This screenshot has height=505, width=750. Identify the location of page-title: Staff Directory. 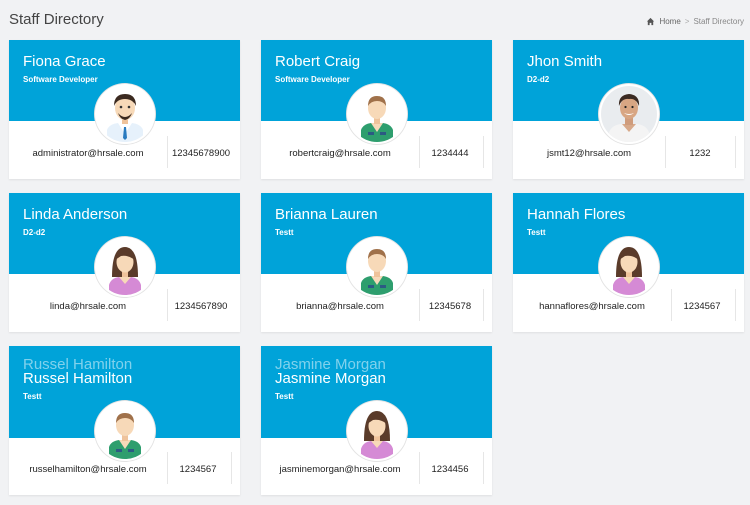
(56, 19).